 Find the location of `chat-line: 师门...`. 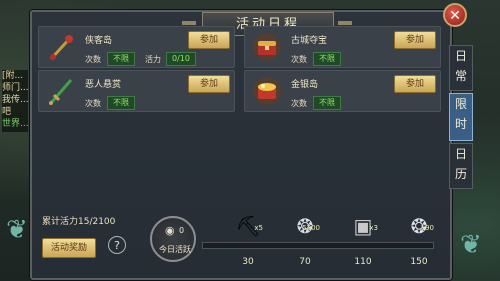

chat-line: 师门... is located at coordinates (15, 88).